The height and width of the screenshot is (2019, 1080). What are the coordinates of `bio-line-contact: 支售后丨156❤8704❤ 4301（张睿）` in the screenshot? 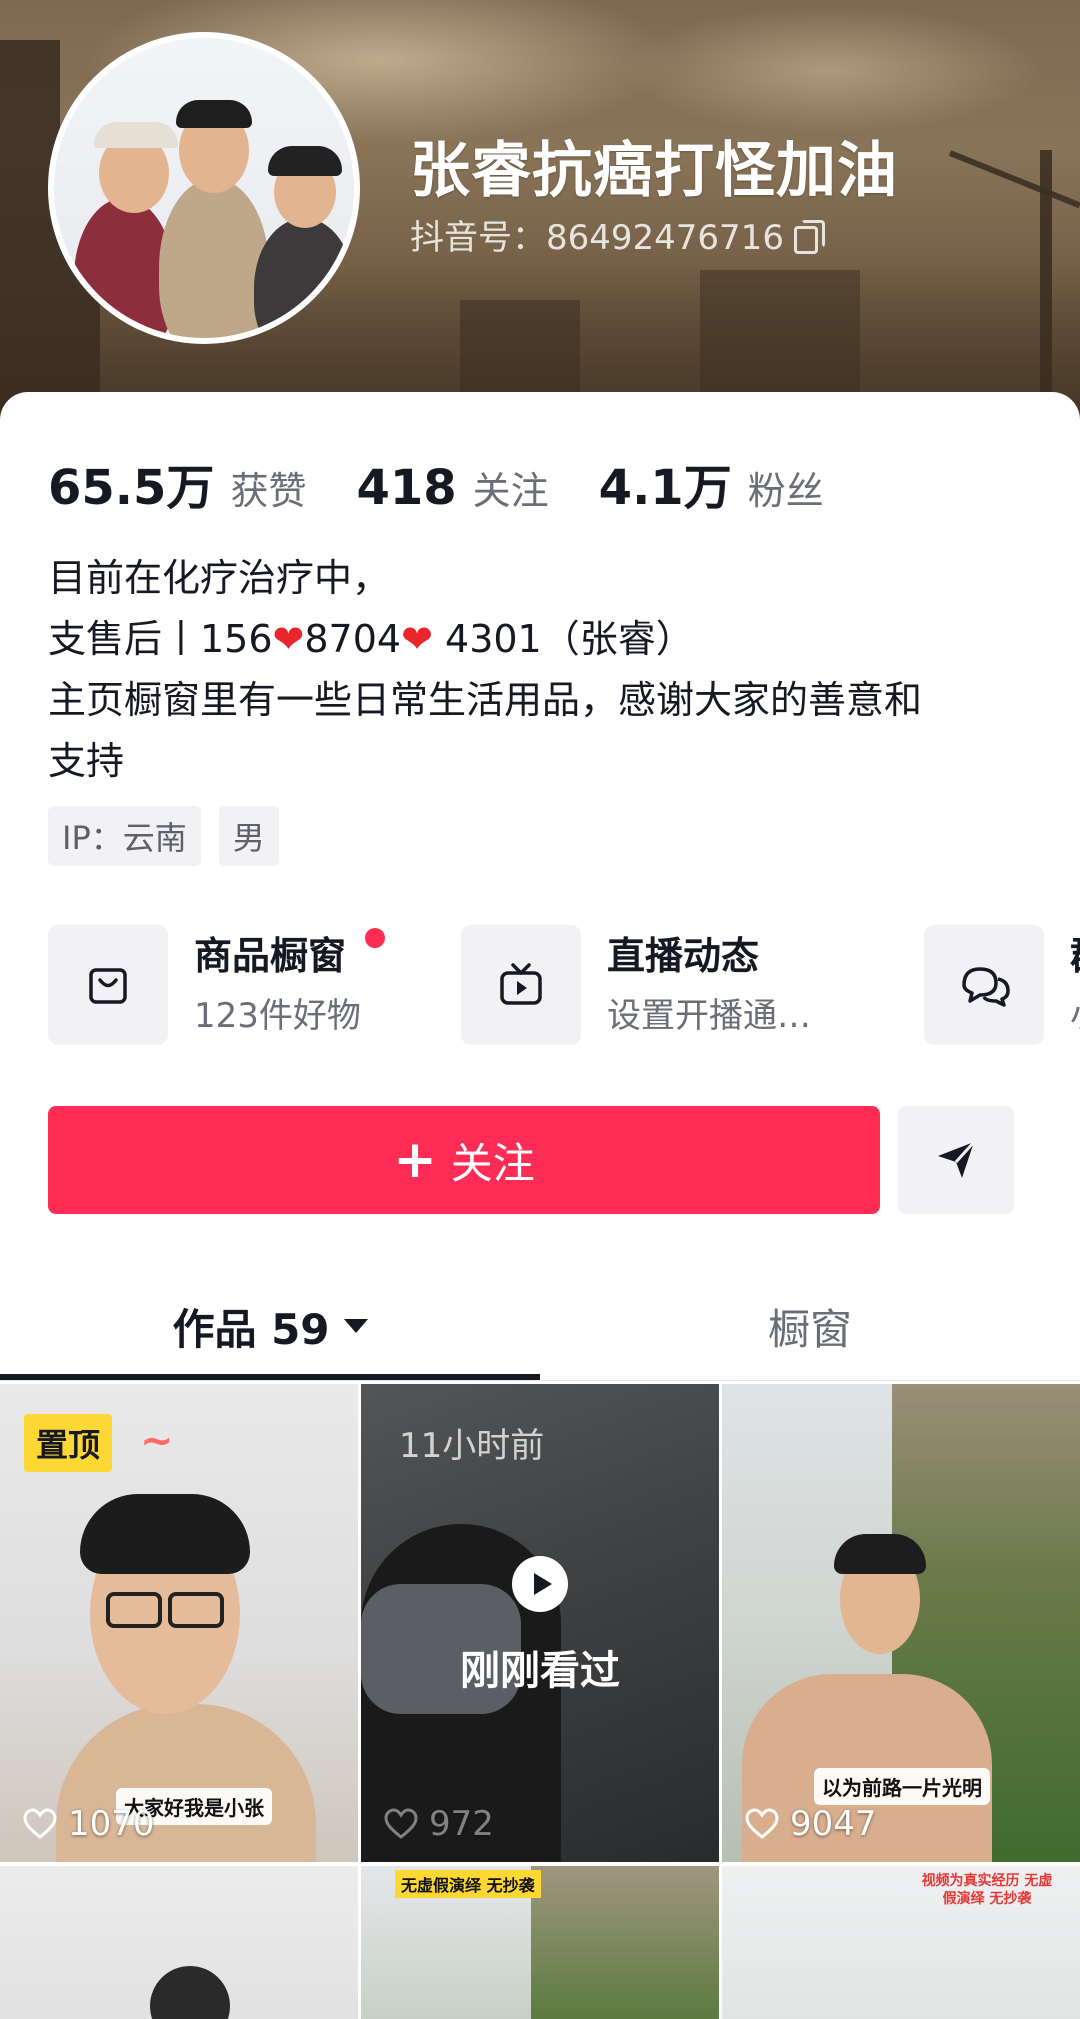 It's located at (543, 639).